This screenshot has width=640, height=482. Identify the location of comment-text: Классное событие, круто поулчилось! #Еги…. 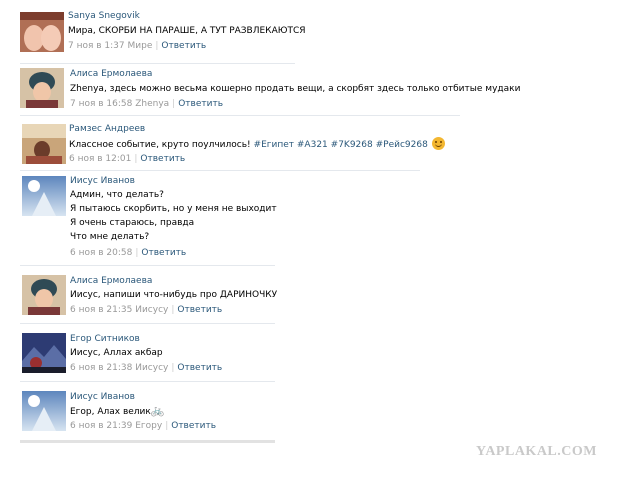
(257, 145).